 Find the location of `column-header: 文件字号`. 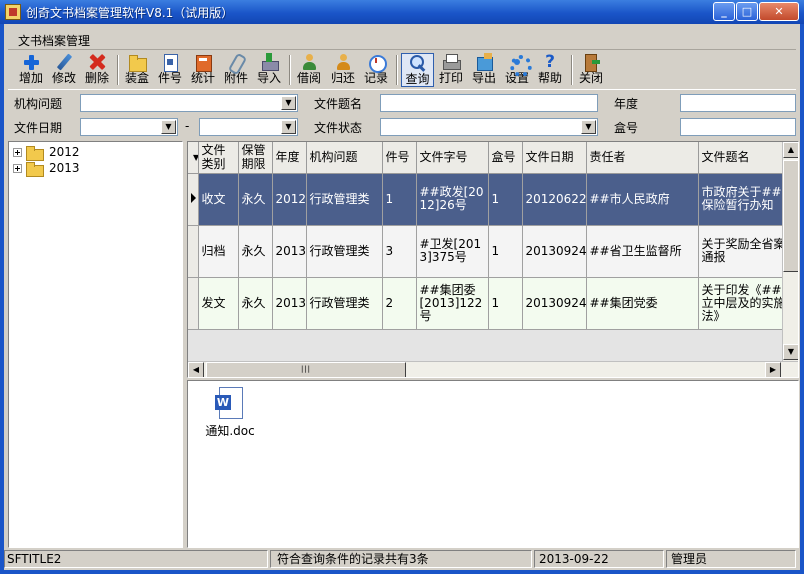

column-header: 文件字号 is located at coordinates (452, 158).